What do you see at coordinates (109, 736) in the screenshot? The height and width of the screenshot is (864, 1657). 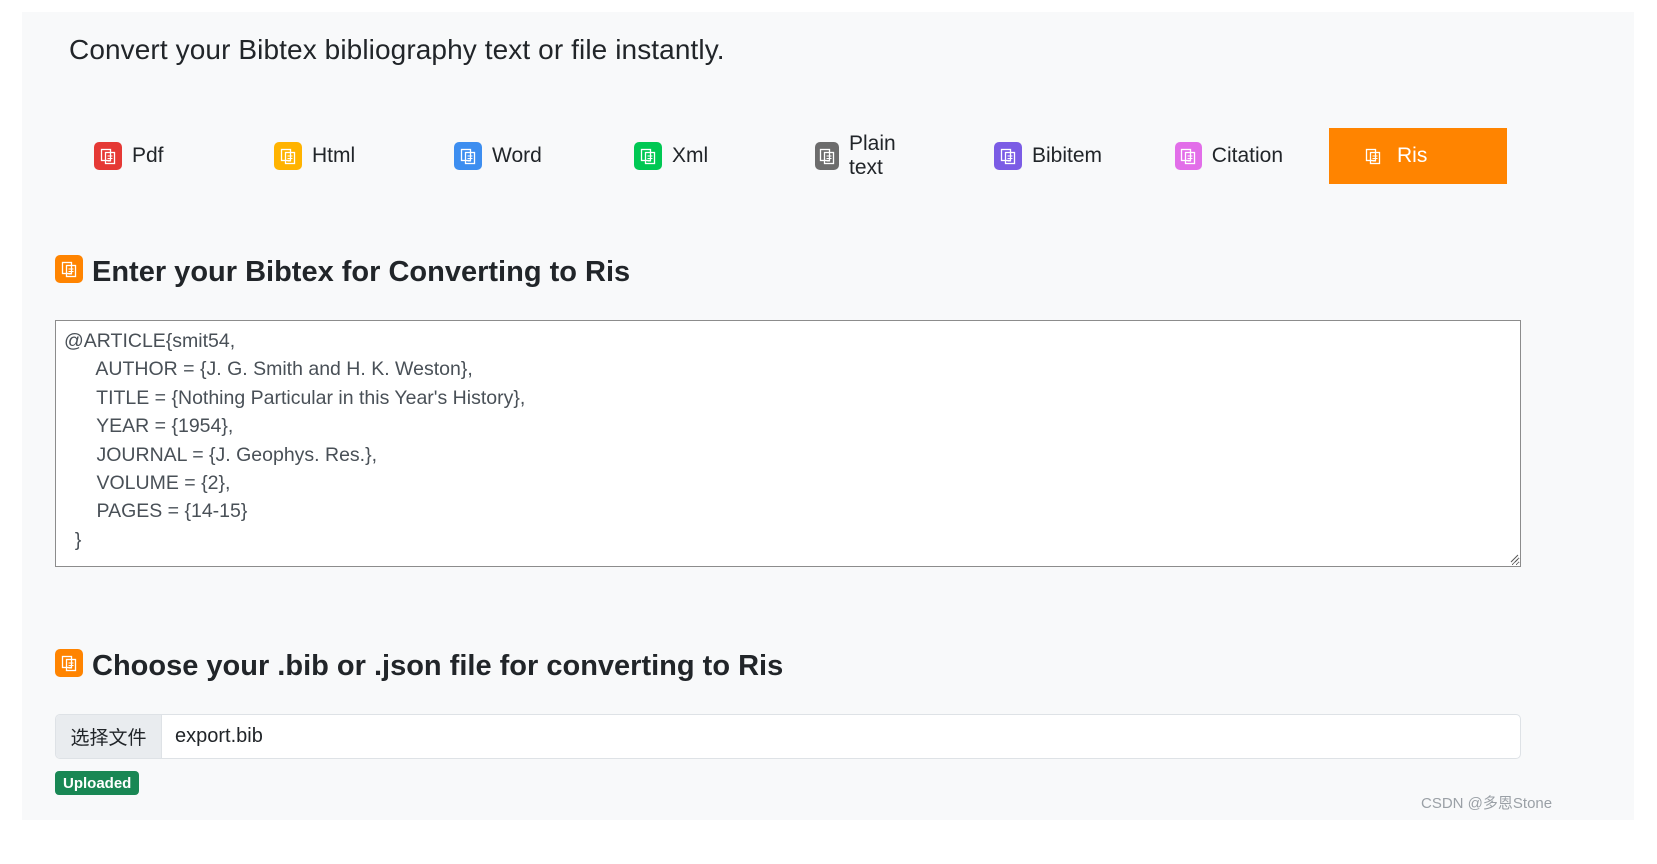 I see `choose-file-button: 选择文件` at bounding box center [109, 736].